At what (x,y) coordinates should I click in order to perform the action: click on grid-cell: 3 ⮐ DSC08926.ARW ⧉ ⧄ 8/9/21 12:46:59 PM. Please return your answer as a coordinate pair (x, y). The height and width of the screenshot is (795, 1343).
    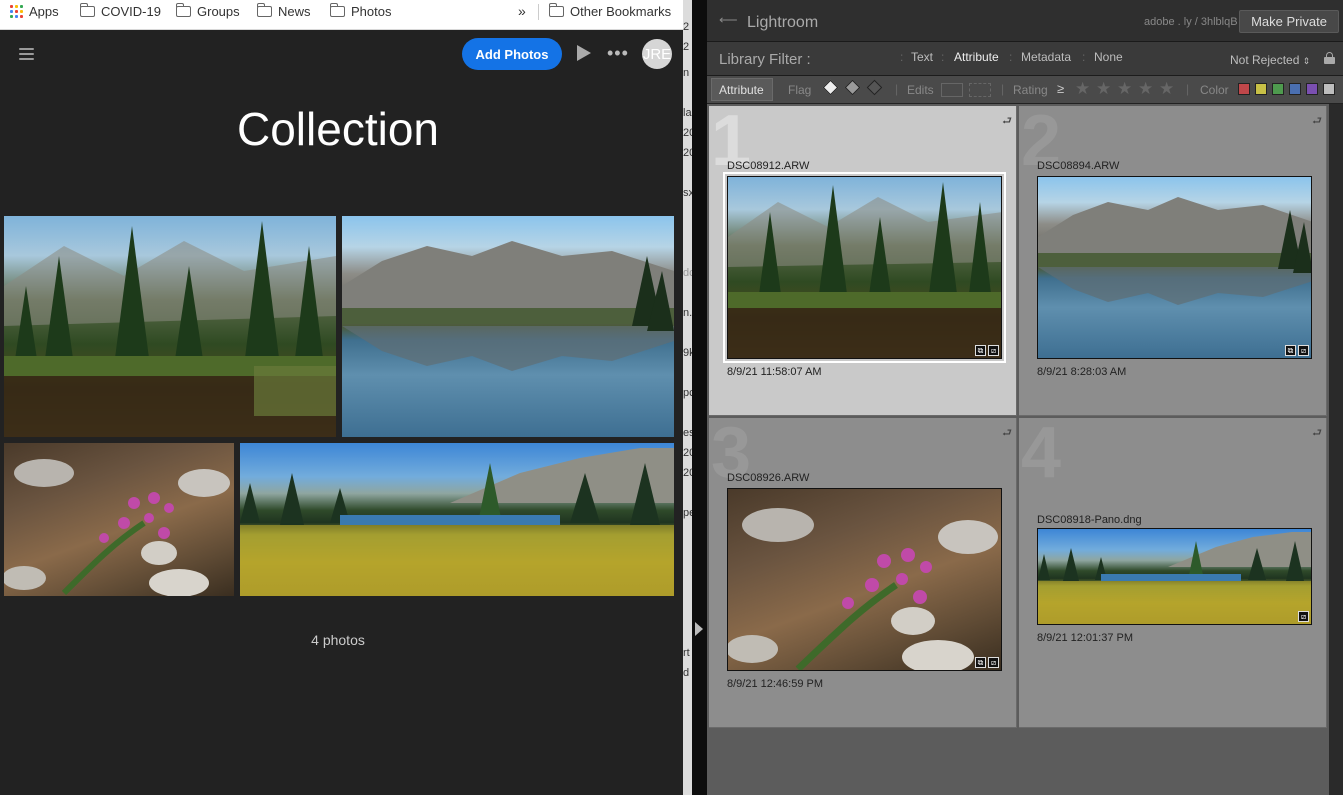
    Looking at the image, I should click on (863, 570).